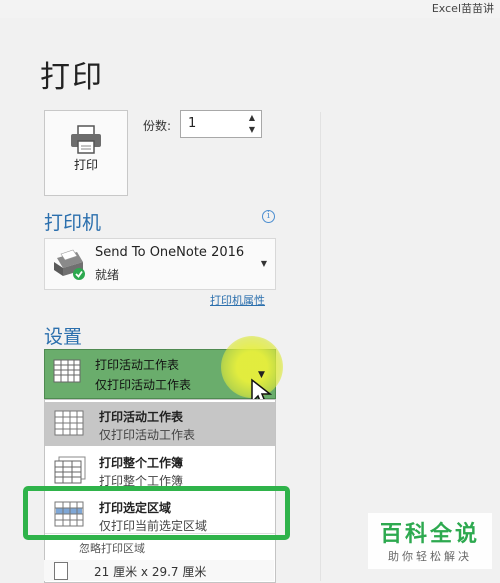 The height and width of the screenshot is (583, 500). I want to click on watermark: 百科全说 助你轻松解决, so click(430, 541).